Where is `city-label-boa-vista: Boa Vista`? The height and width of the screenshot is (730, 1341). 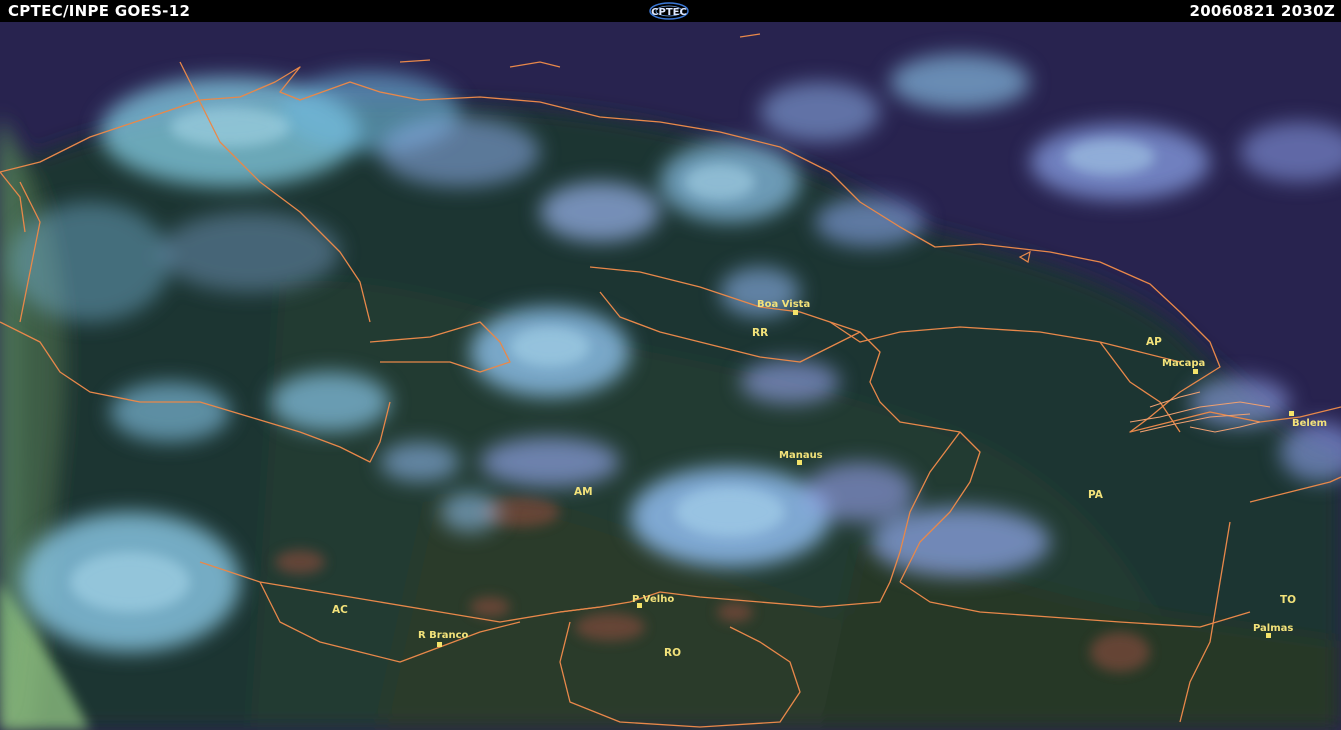 city-label-boa-vista: Boa Vista is located at coordinates (783, 304).